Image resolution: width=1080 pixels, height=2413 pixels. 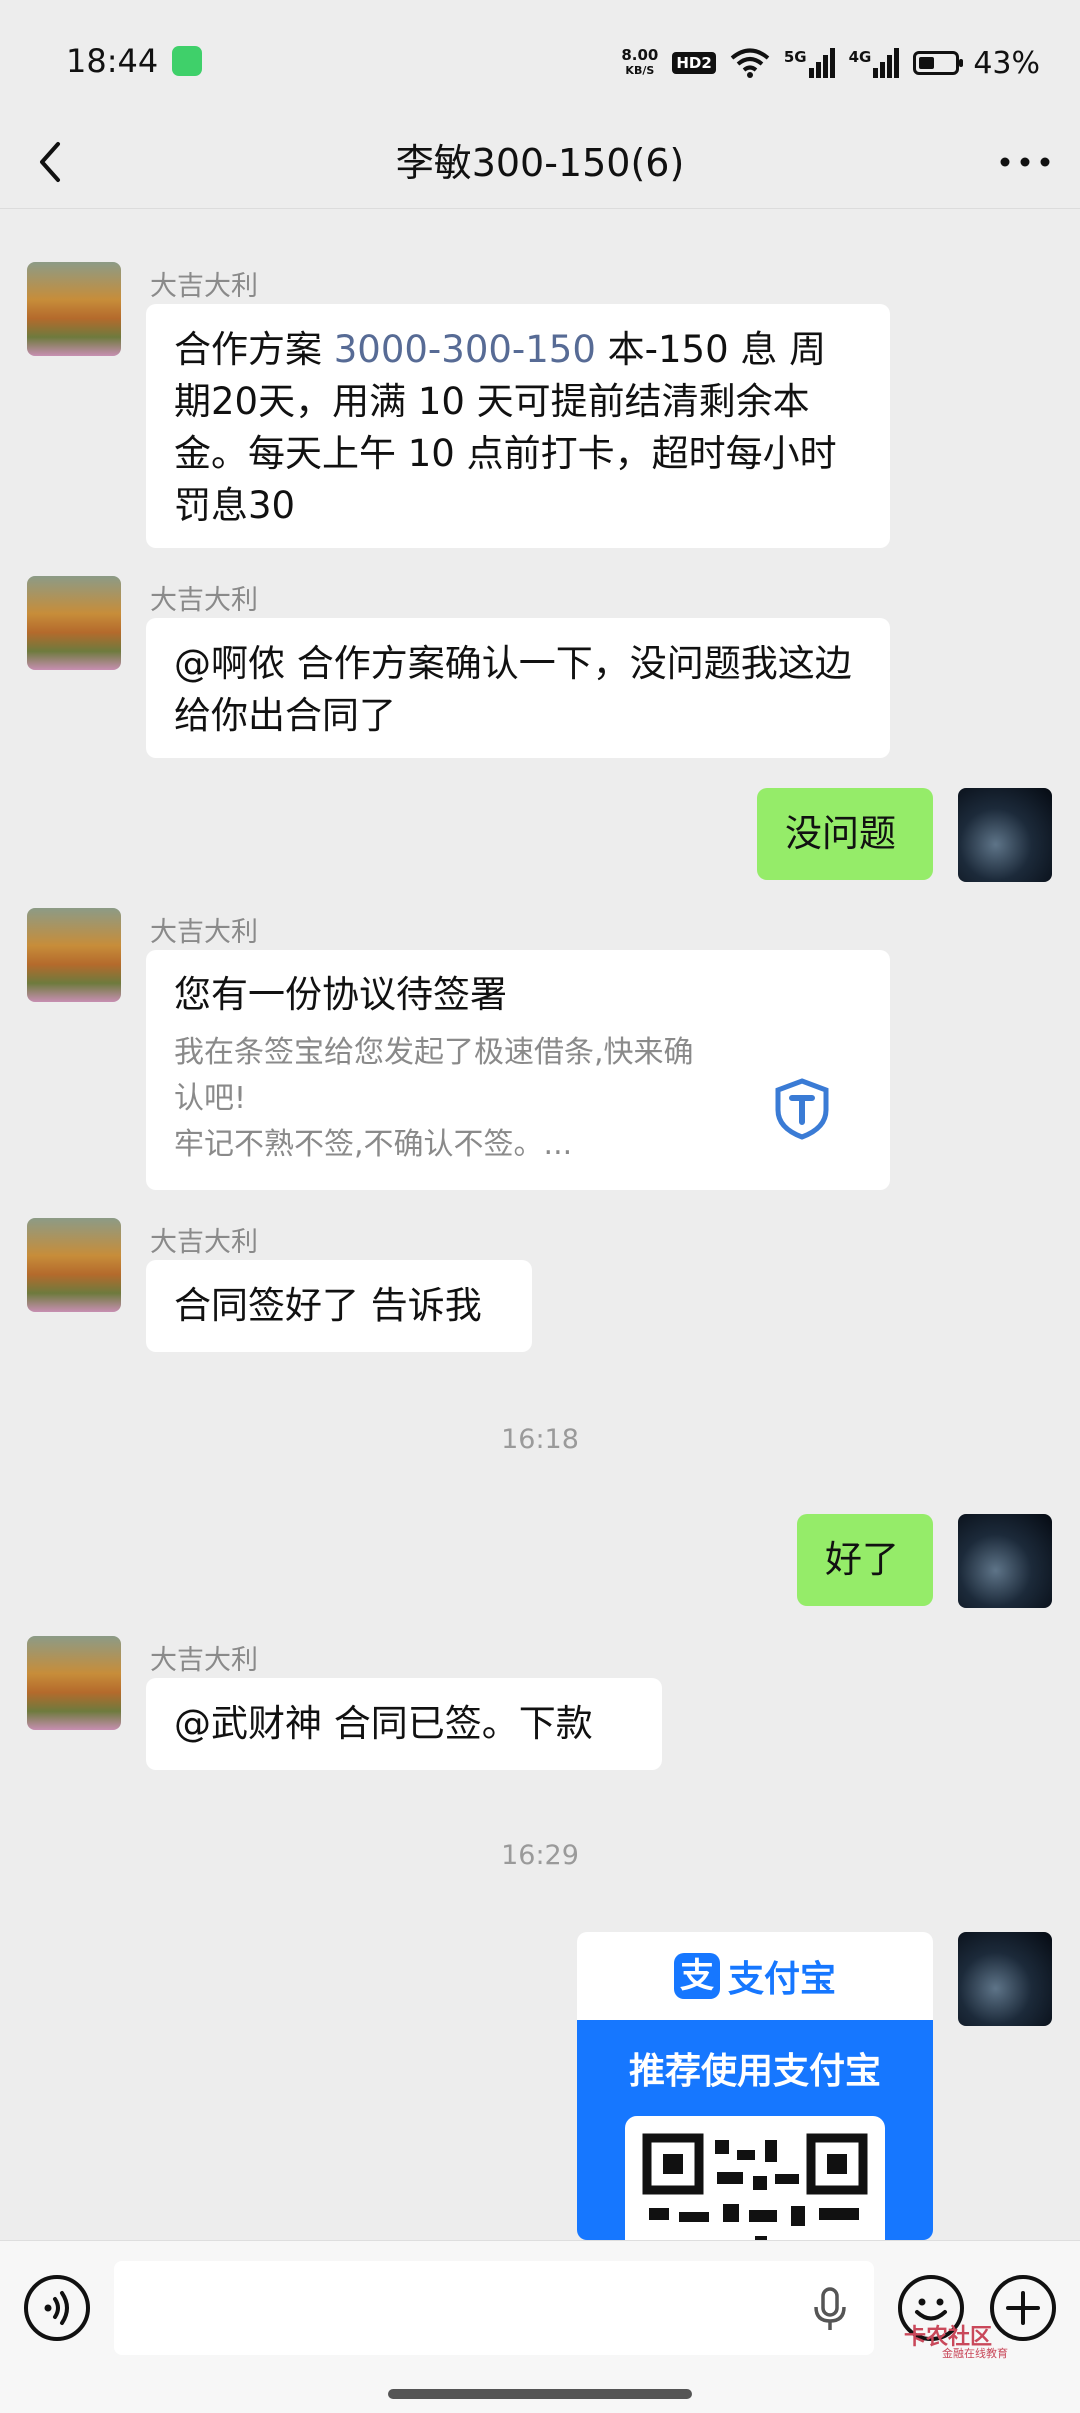 I want to click on voice-button, so click(x=57, y=2308).